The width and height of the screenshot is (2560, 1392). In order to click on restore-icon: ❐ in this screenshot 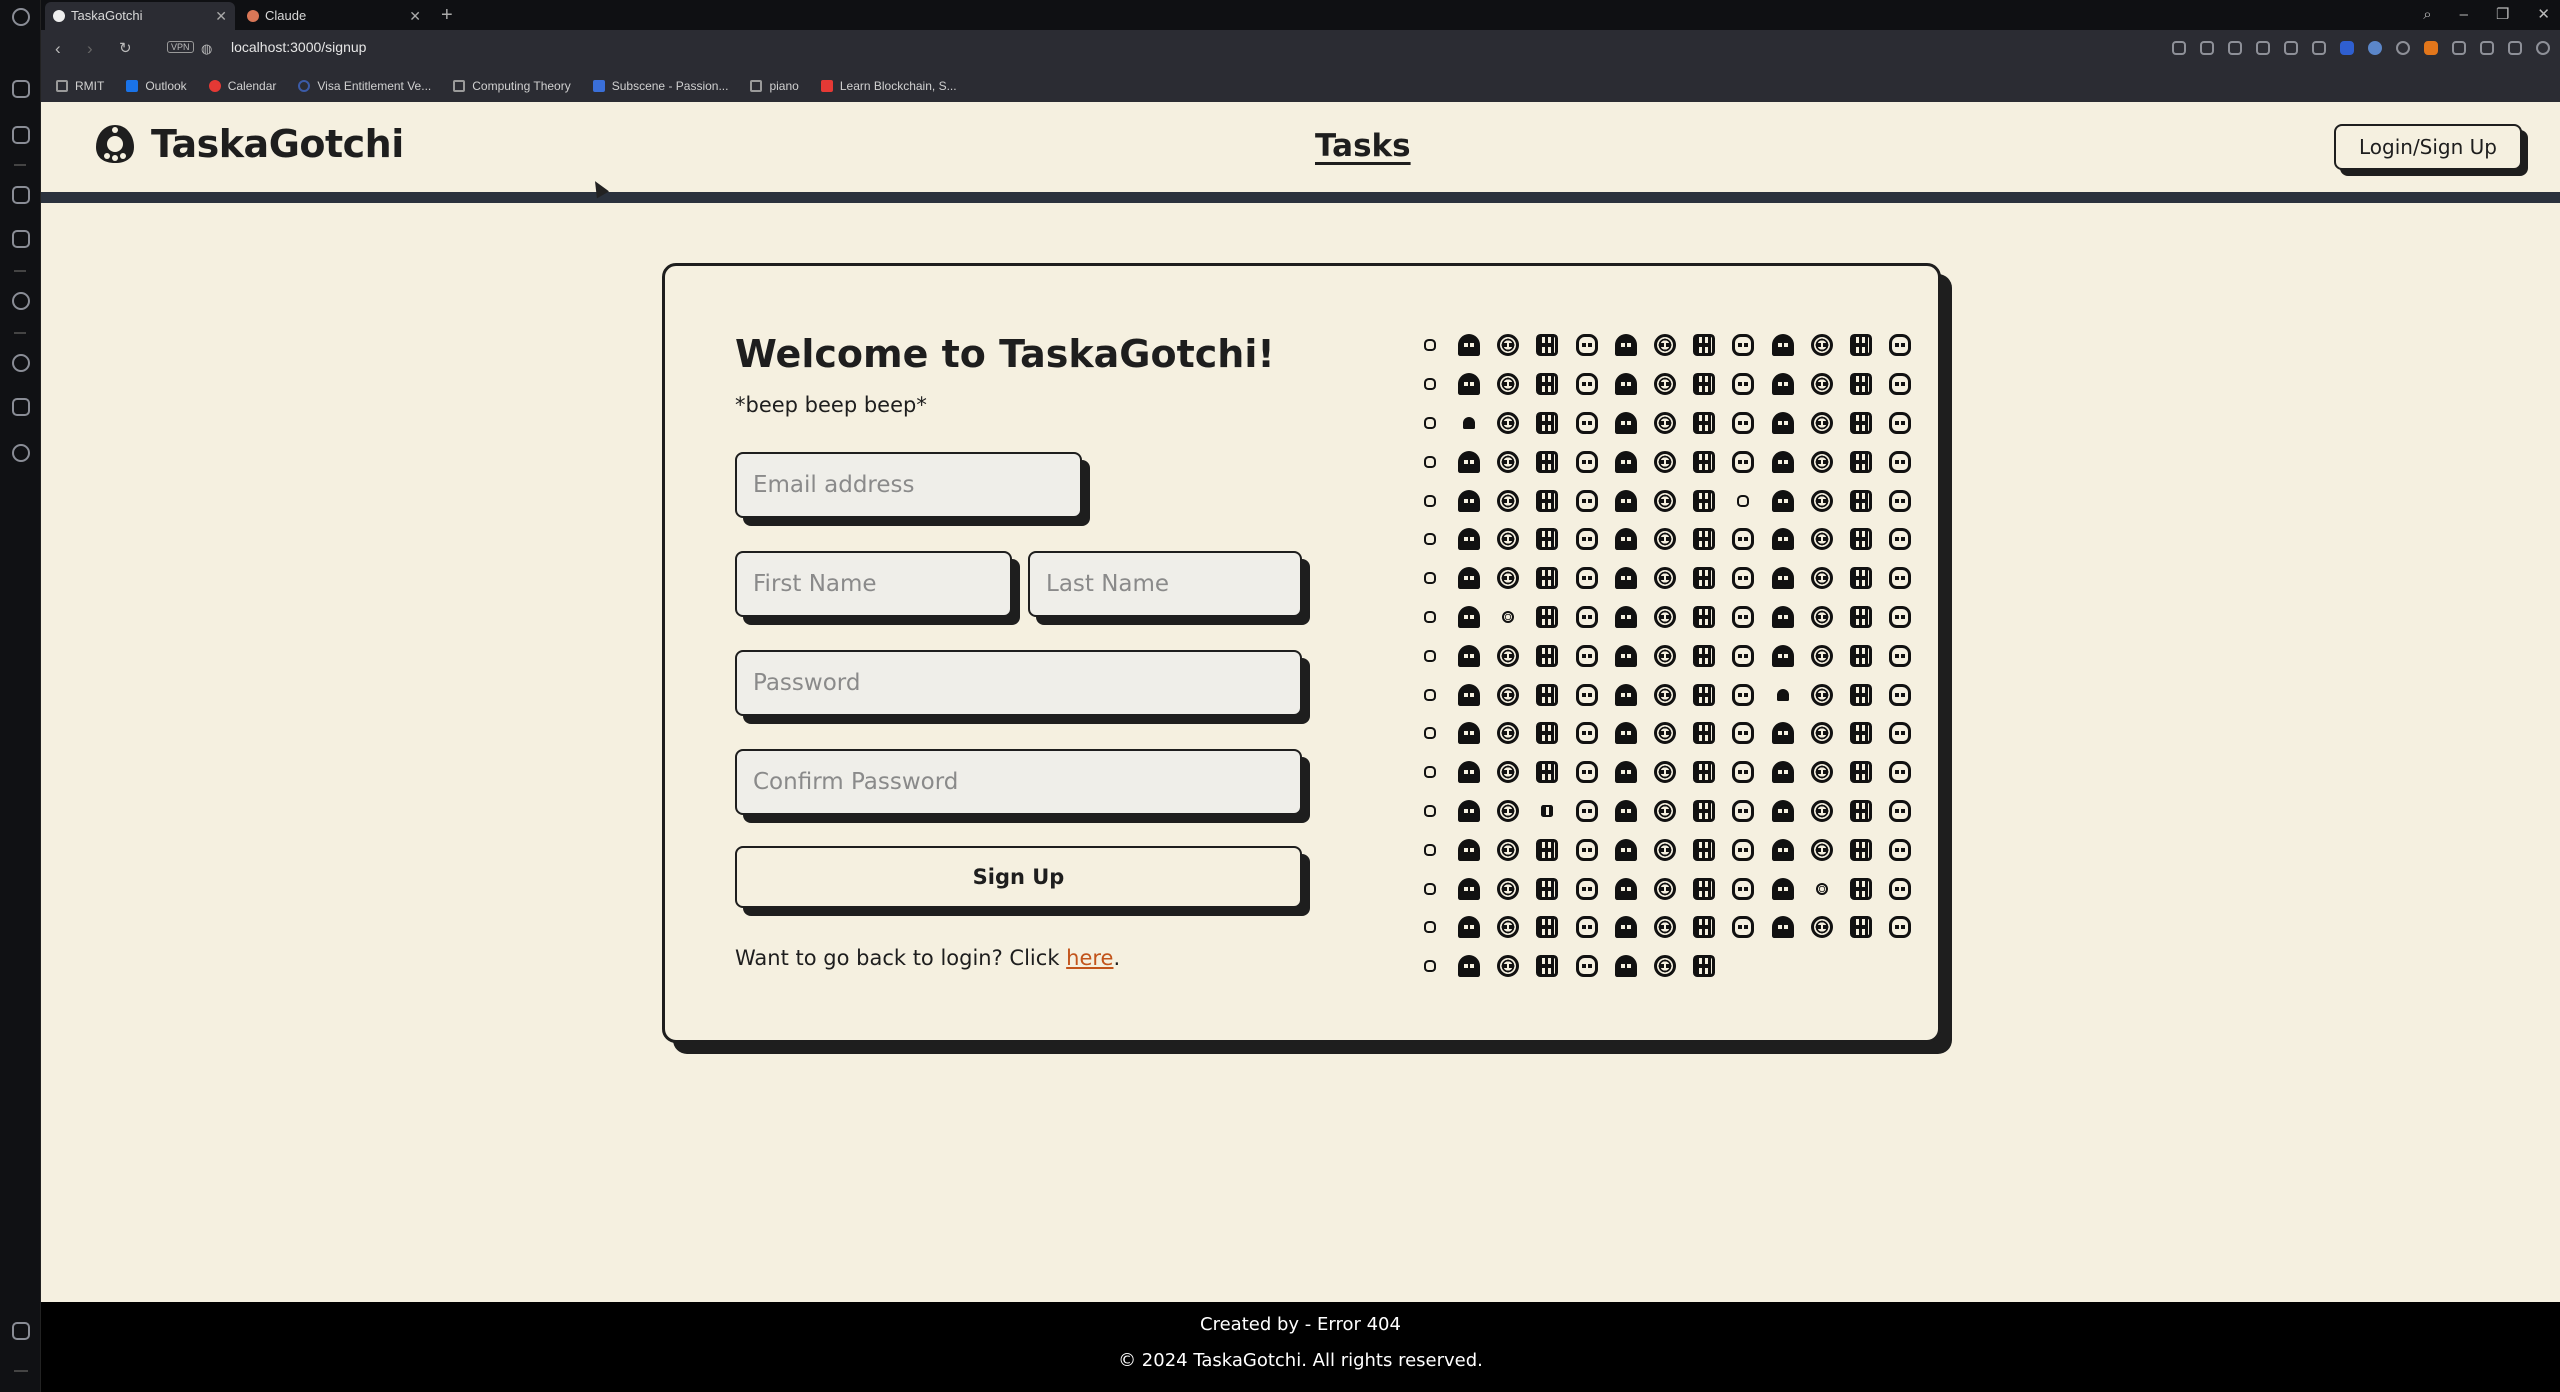, I will do `click(2502, 15)`.